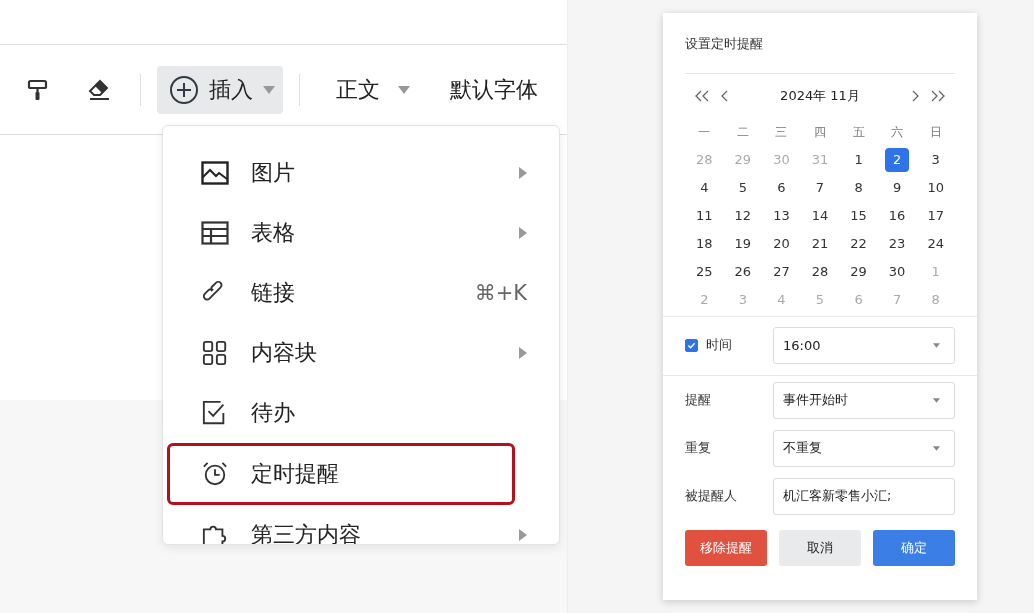 The width and height of the screenshot is (1034, 613). Describe the element at coordinates (704, 132) in the screenshot. I see `weekday-label: 一` at that location.